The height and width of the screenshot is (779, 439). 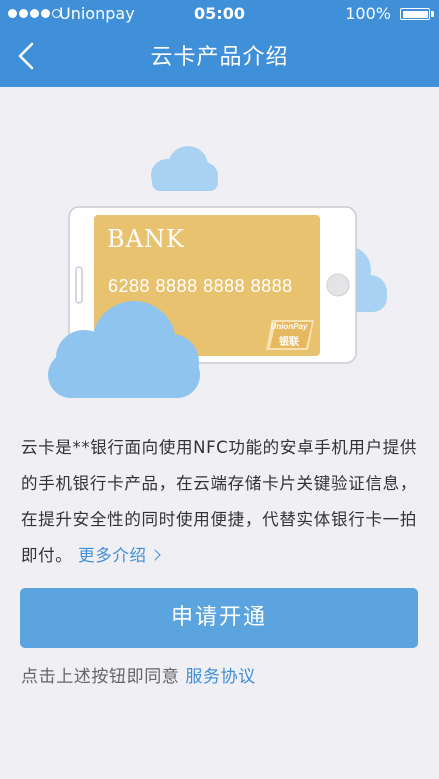 I want to click on apply-button: 申请开通, so click(x=219, y=618).